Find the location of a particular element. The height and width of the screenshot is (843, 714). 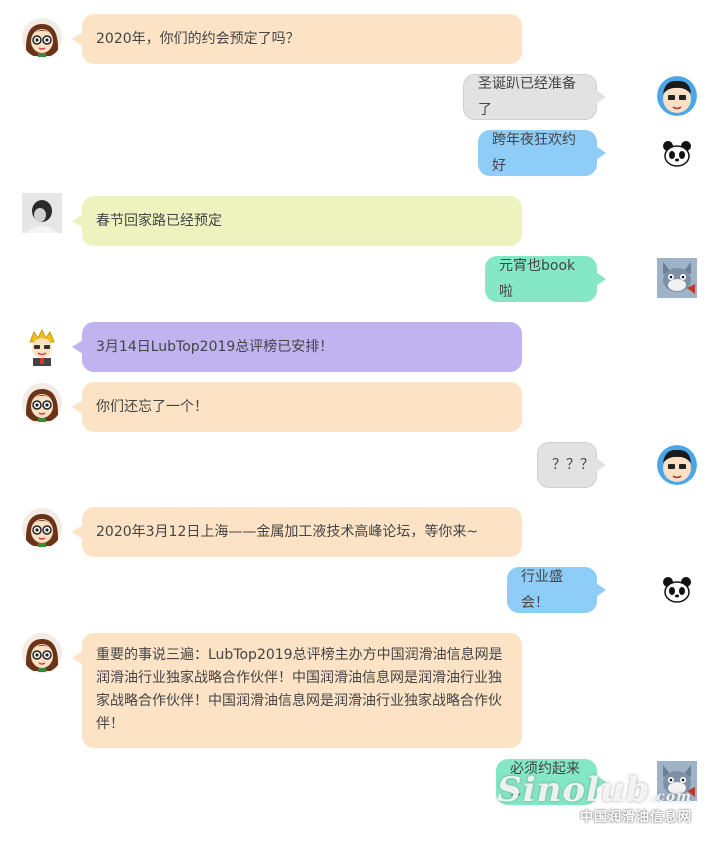

chat-message-left: 2020年，你们的约会预定了吗？ is located at coordinates (357, 39).